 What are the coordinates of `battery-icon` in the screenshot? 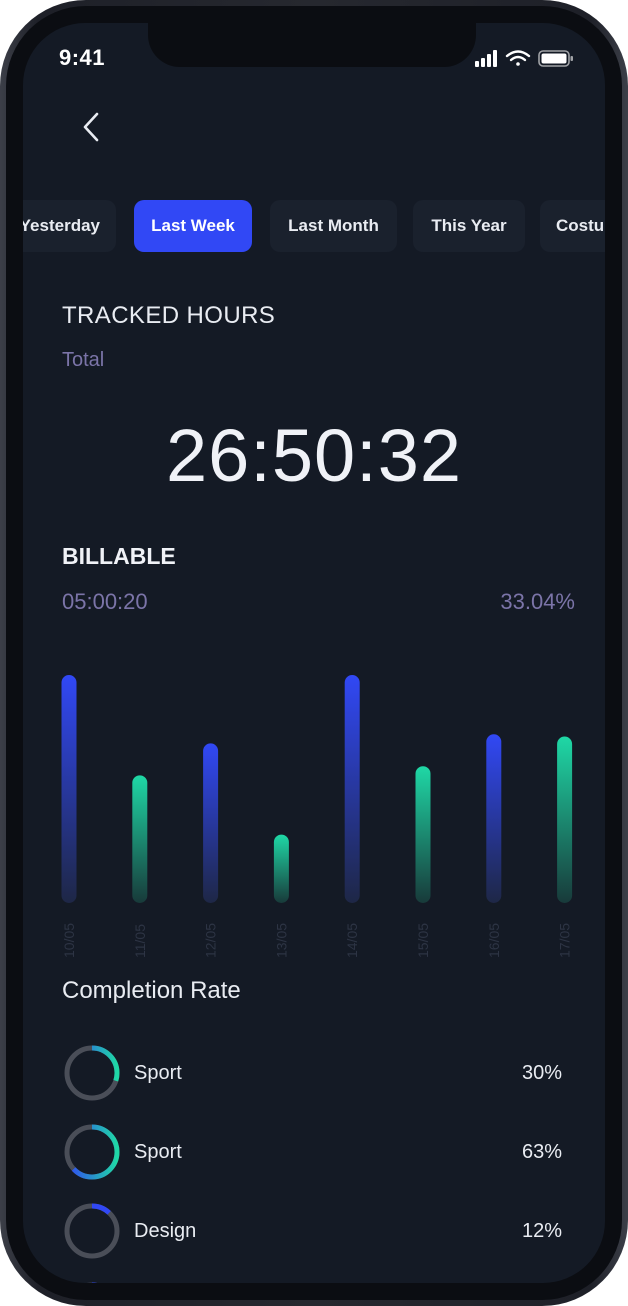 It's located at (555, 58).